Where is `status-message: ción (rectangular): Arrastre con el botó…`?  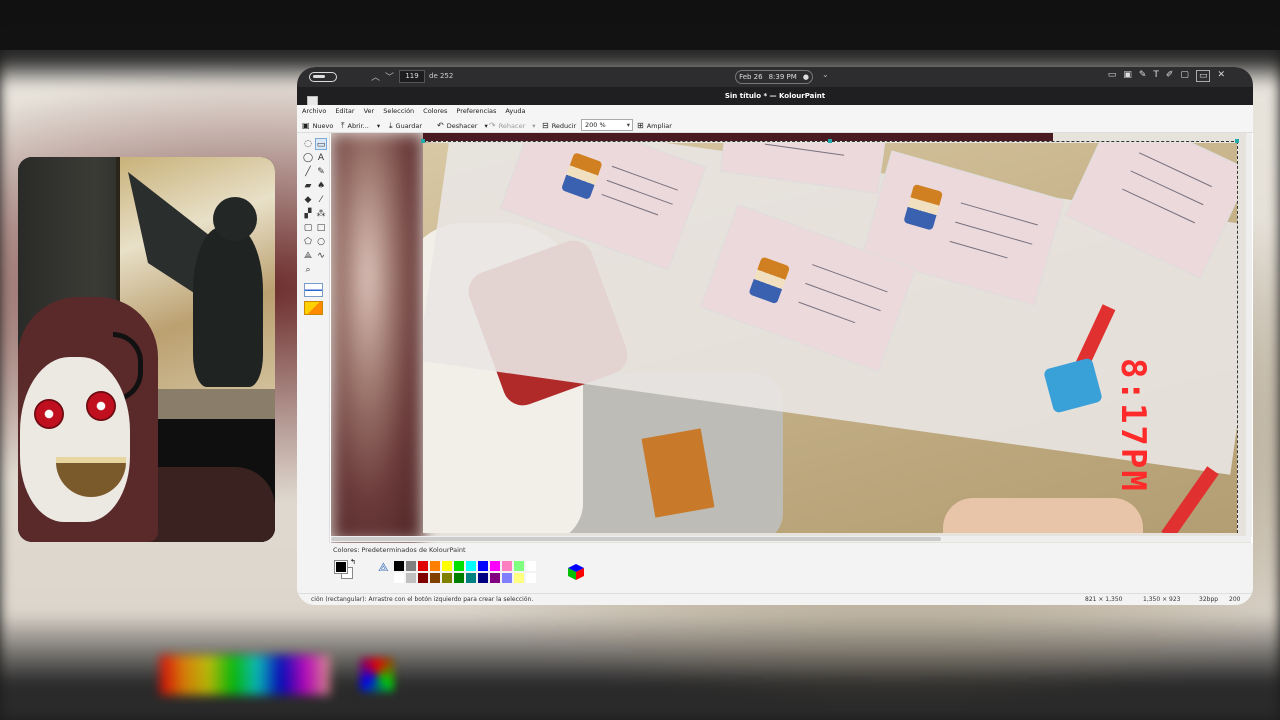
status-message: ción (rectangular): Arrastre con el botó… is located at coordinates (422, 599).